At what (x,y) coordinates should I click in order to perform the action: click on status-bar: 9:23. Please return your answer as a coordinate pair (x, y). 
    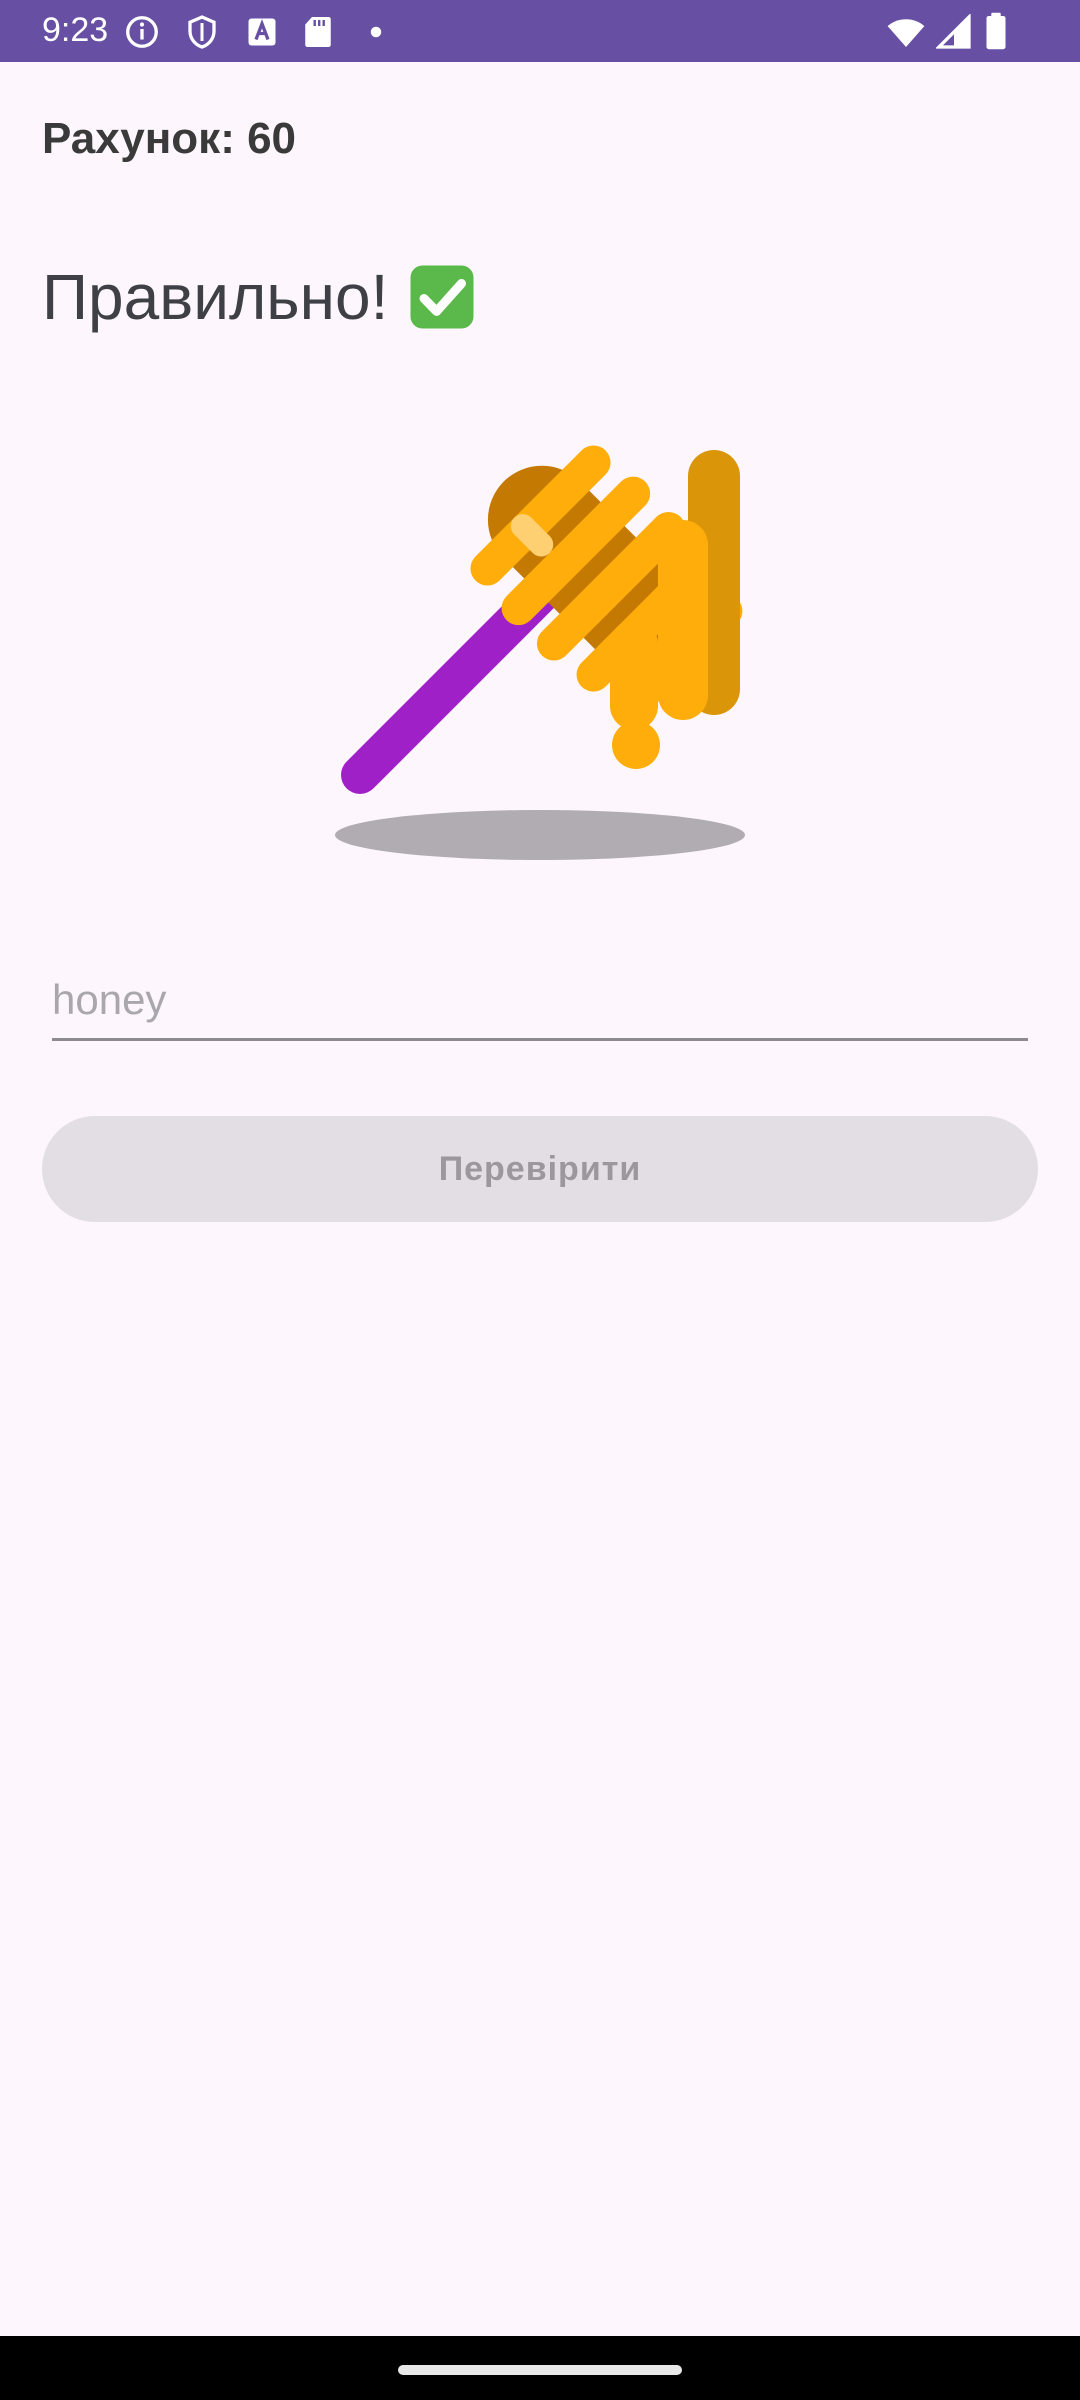
    Looking at the image, I should click on (540, 31).